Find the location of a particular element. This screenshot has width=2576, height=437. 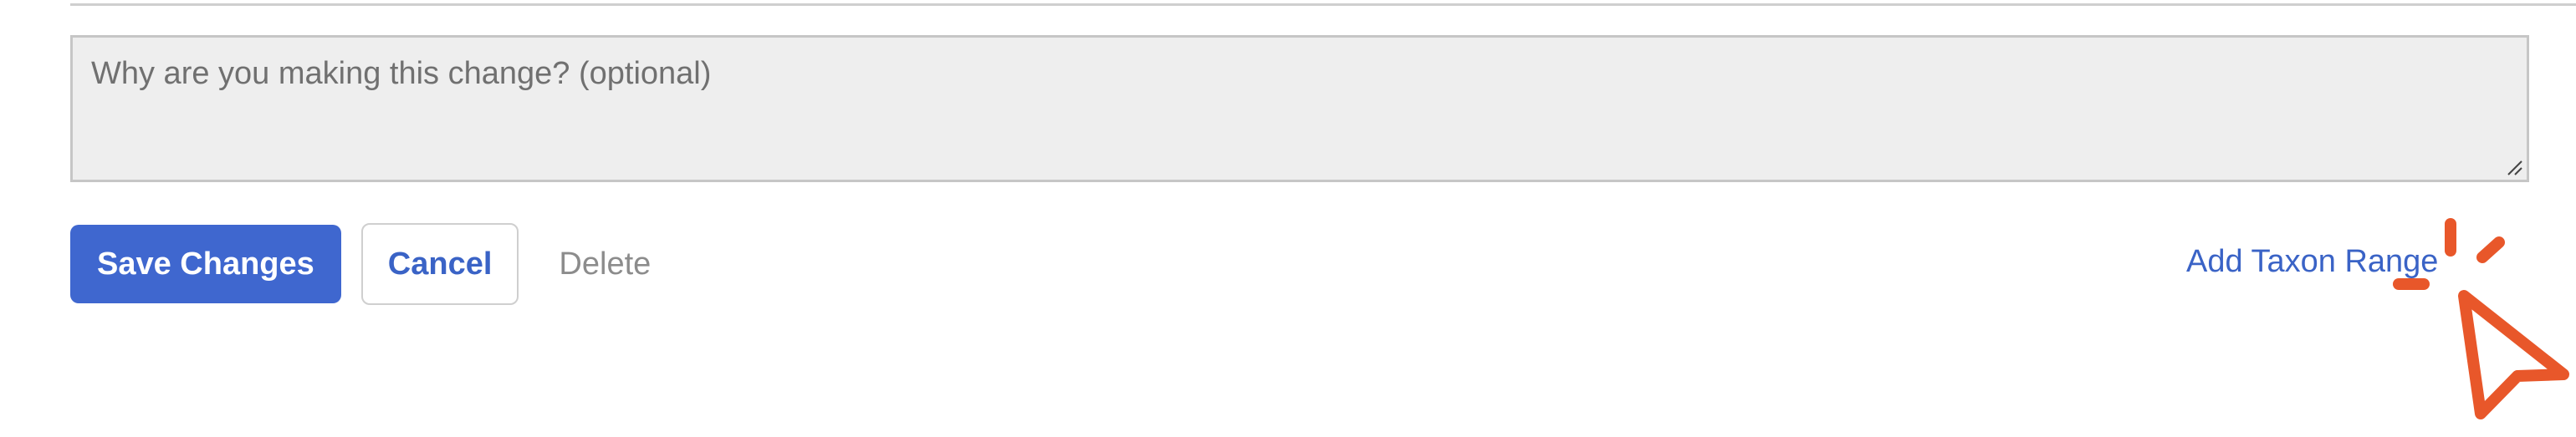

save-changes-button: Save Changes is located at coordinates (205, 264).